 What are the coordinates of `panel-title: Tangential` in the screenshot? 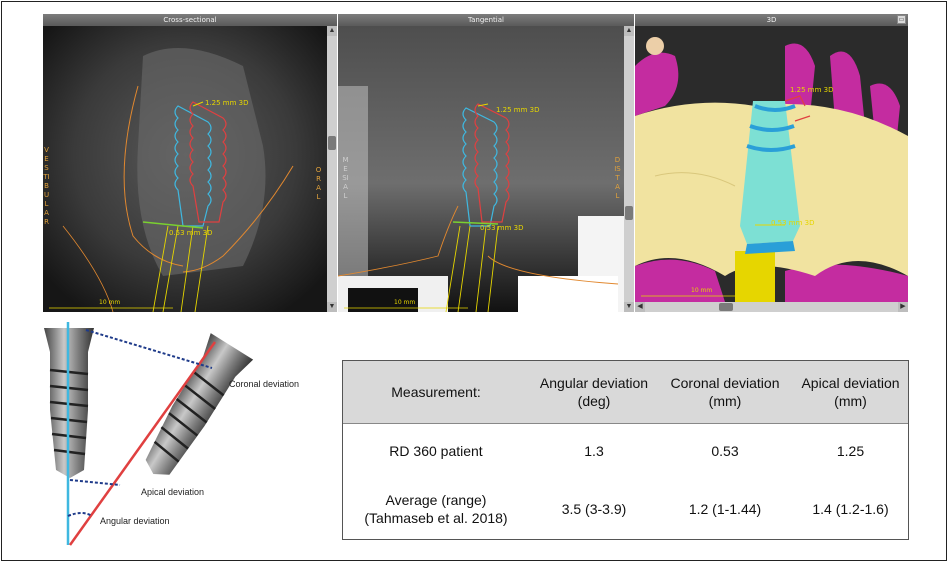 It's located at (486, 20).